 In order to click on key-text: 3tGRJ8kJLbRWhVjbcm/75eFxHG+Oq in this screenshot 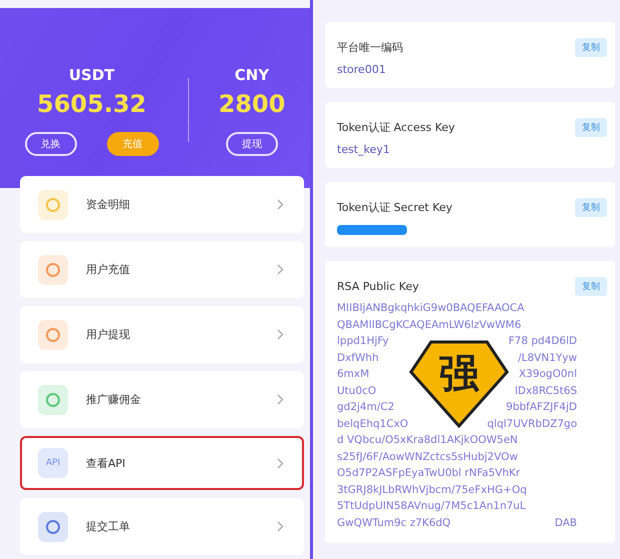, I will do `click(432, 490)`.